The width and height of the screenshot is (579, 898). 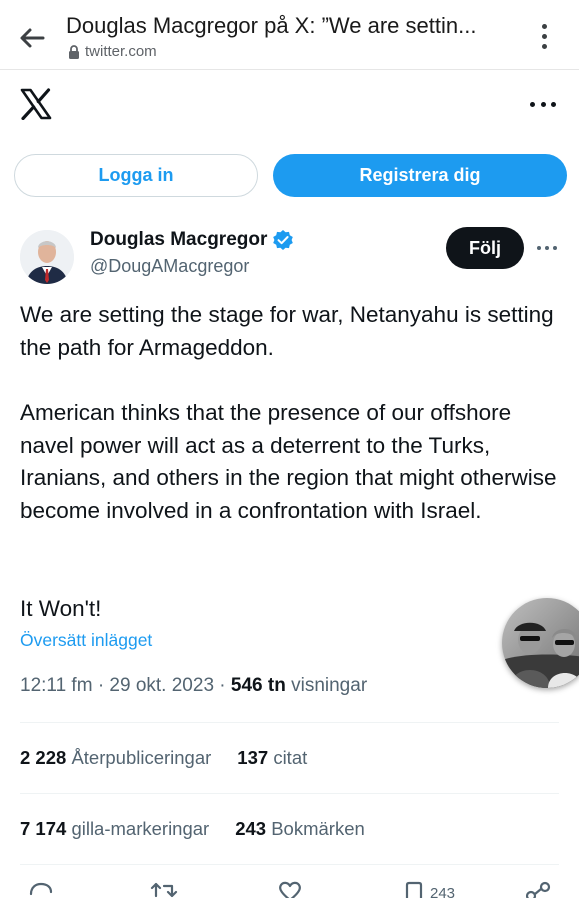 I want to click on quotes-stat: 137 citat, so click(x=272, y=758).